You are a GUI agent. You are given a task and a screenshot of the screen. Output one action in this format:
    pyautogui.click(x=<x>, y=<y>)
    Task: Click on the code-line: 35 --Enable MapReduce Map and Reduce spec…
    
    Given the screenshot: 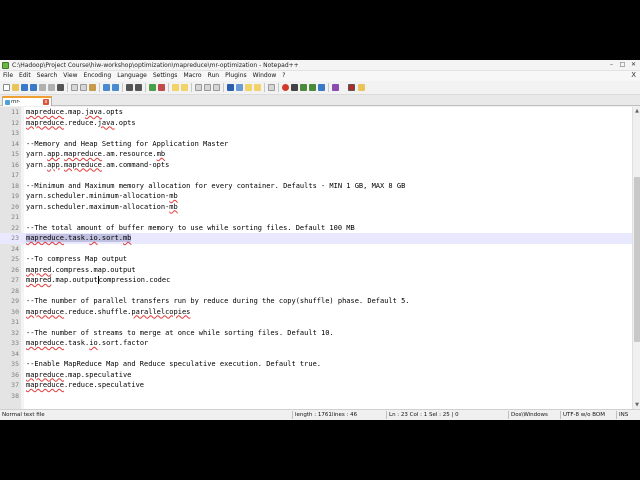 What is the action you would take?
    pyautogui.click(x=316, y=364)
    